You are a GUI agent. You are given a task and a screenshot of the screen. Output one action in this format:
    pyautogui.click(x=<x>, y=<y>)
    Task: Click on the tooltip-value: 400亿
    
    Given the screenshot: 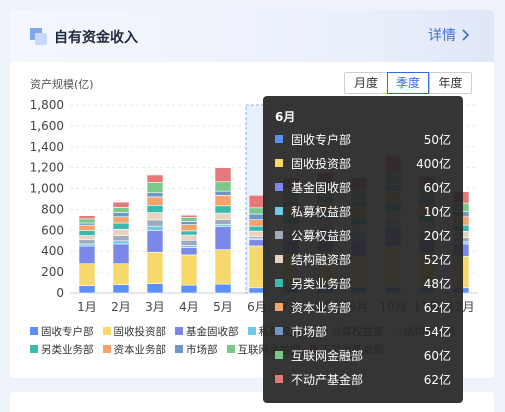 What is the action you would take?
    pyautogui.click(x=433, y=163)
    